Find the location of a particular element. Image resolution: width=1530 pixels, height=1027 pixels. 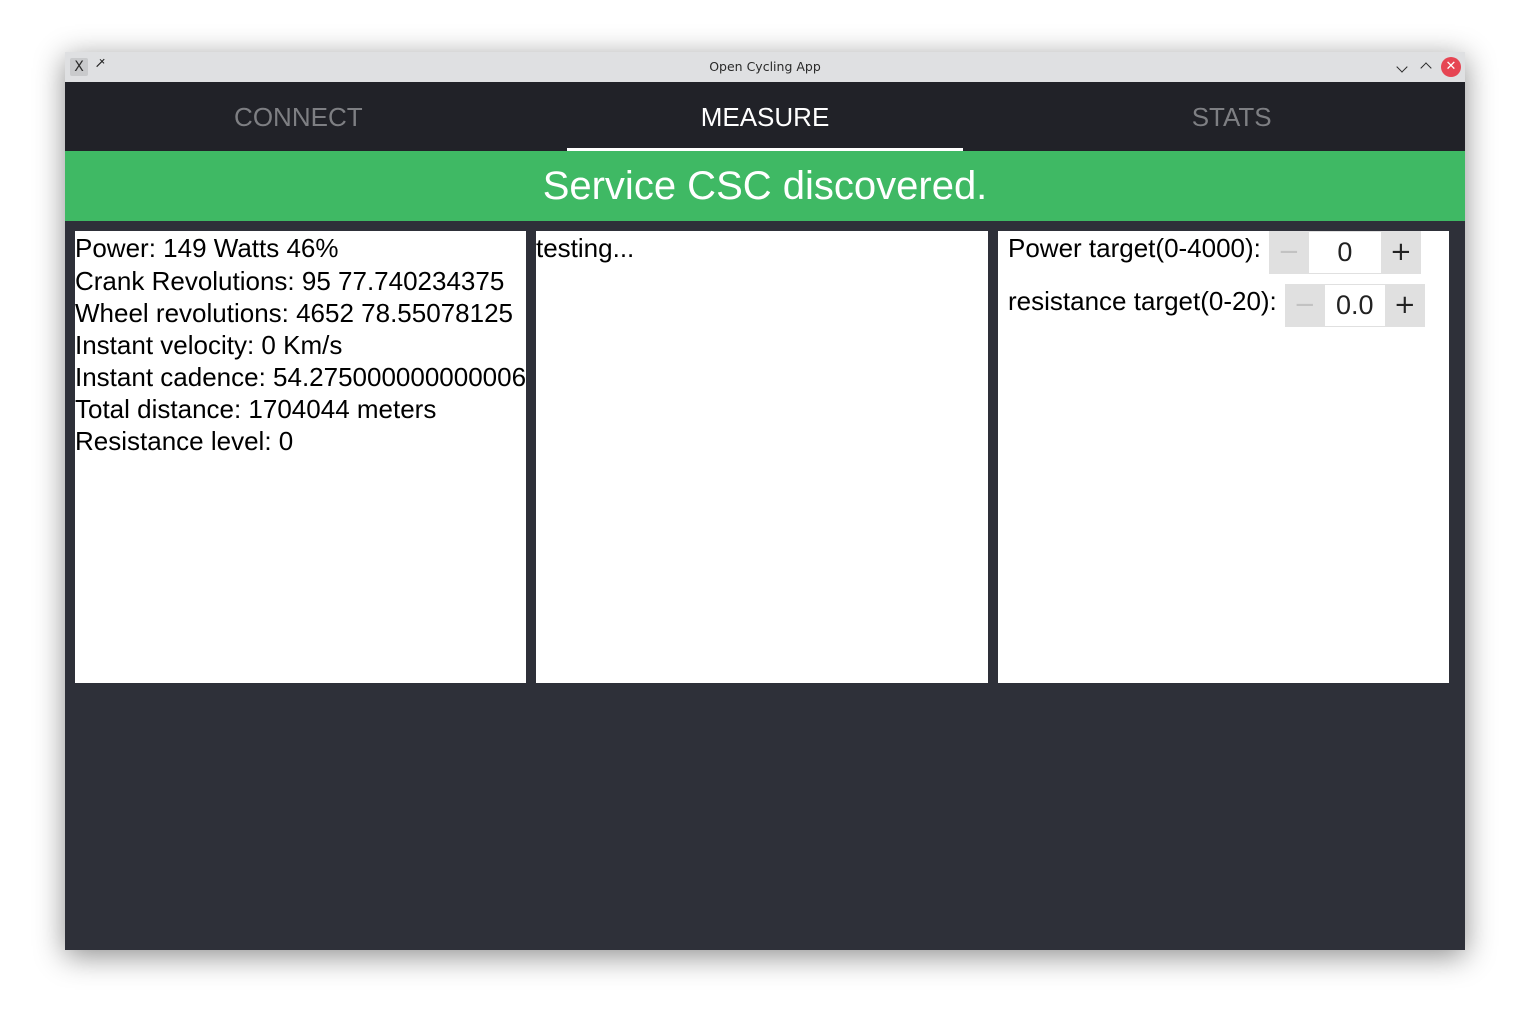

close-button: ✕ is located at coordinates (1451, 67).